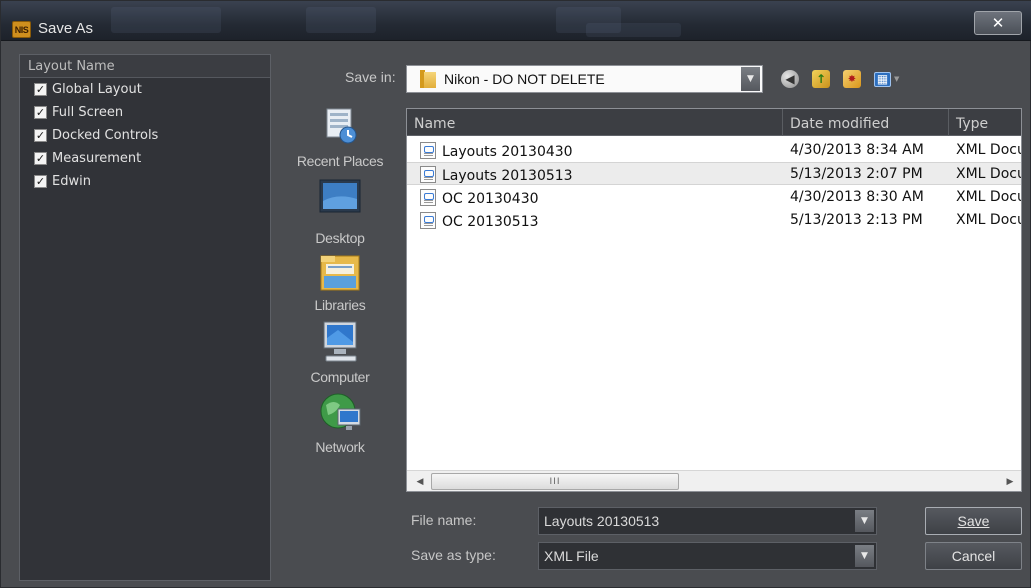 This screenshot has width=1031, height=588. Describe the element at coordinates (97, 158) in the screenshot. I see `layout-item-label: Measurement` at that location.